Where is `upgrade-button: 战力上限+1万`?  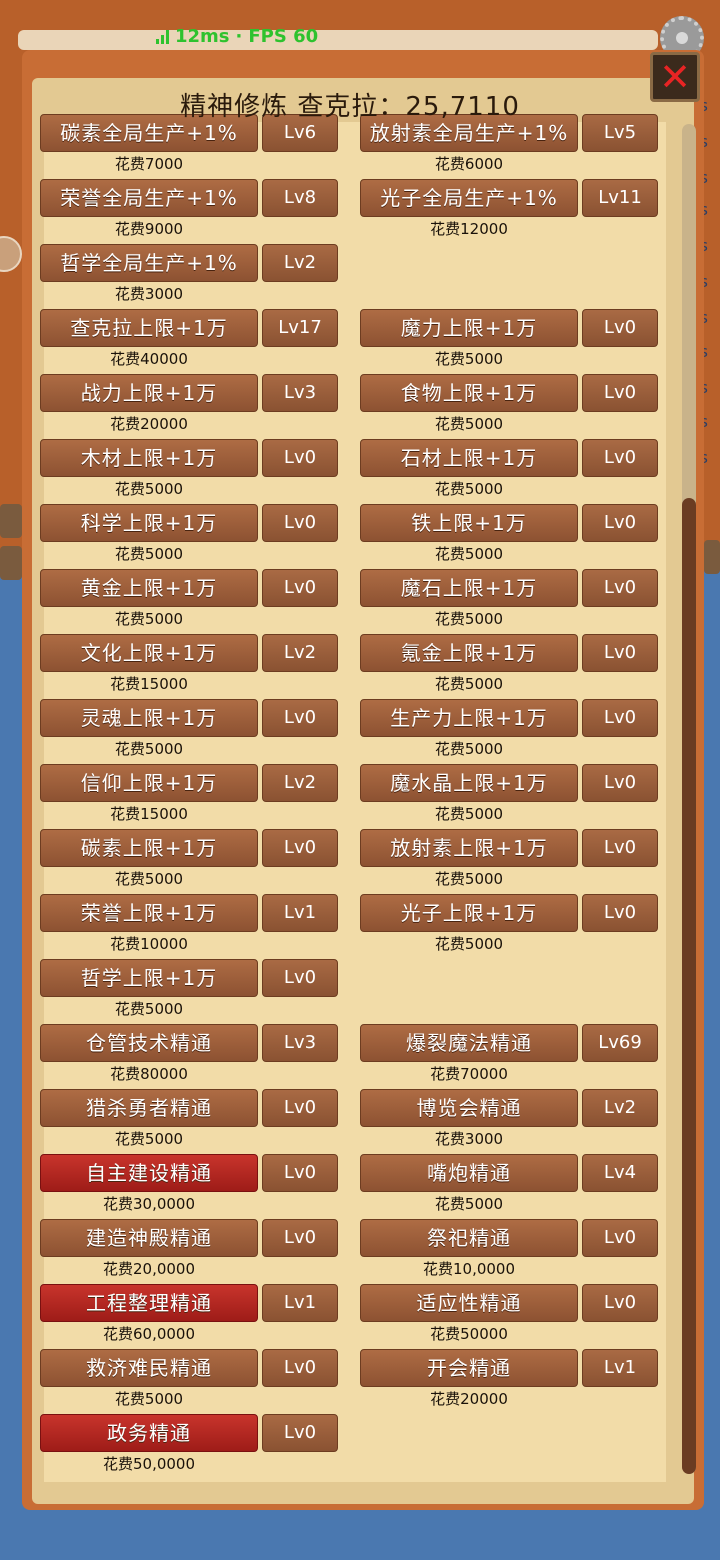 upgrade-button: 战力上限+1万 is located at coordinates (149, 393).